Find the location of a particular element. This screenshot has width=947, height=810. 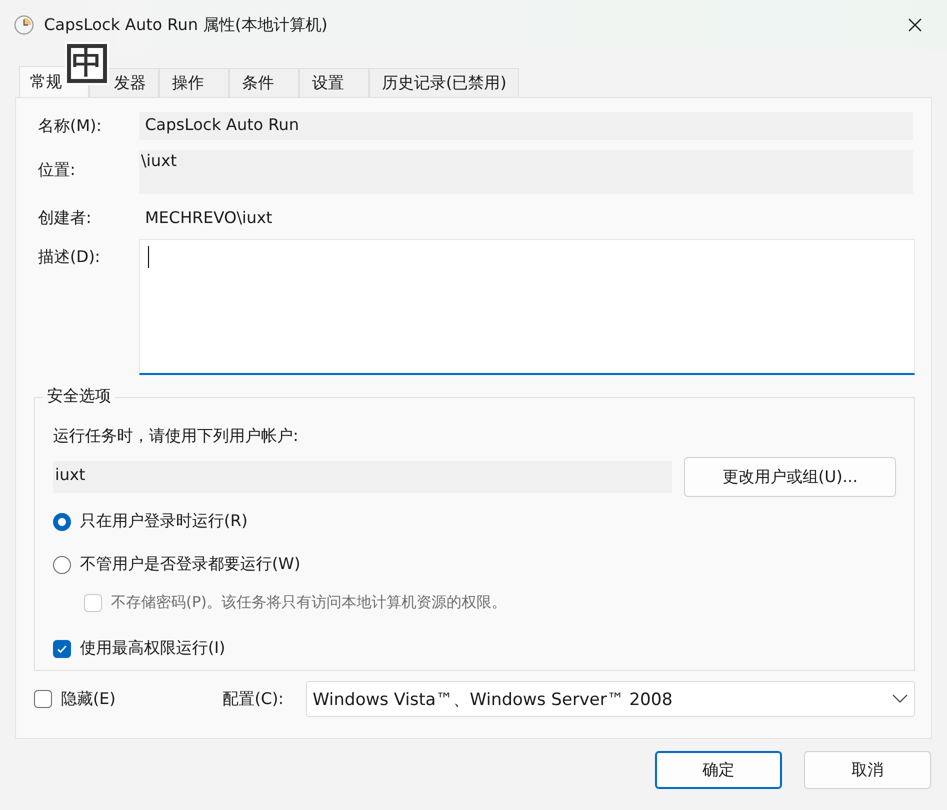

field-label: 描述(D): is located at coordinates (70, 257).